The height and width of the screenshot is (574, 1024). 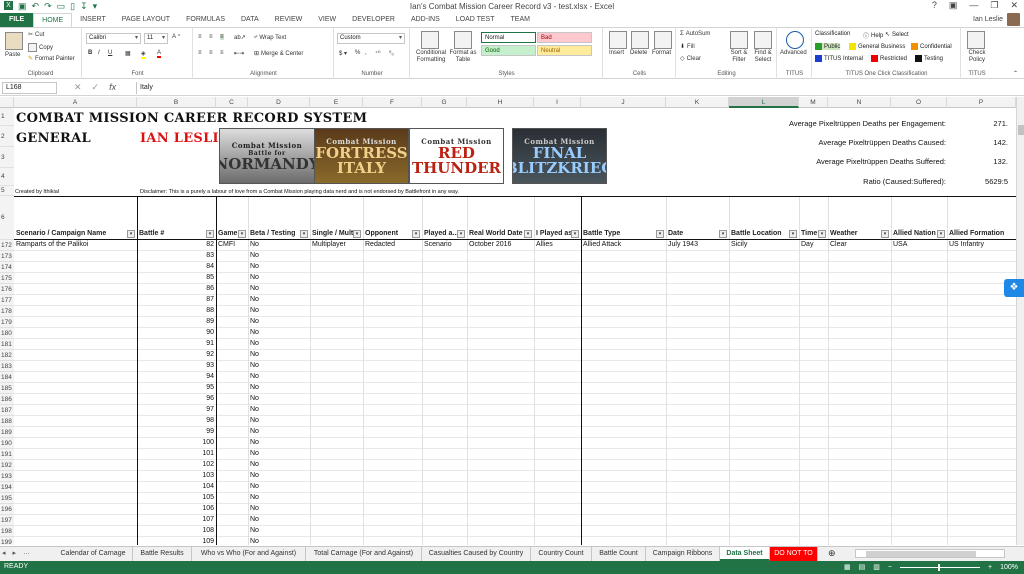 What do you see at coordinates (828, 46) in the screenshot?
I see `class-public-button: Public` at bounding box center [828, 46].